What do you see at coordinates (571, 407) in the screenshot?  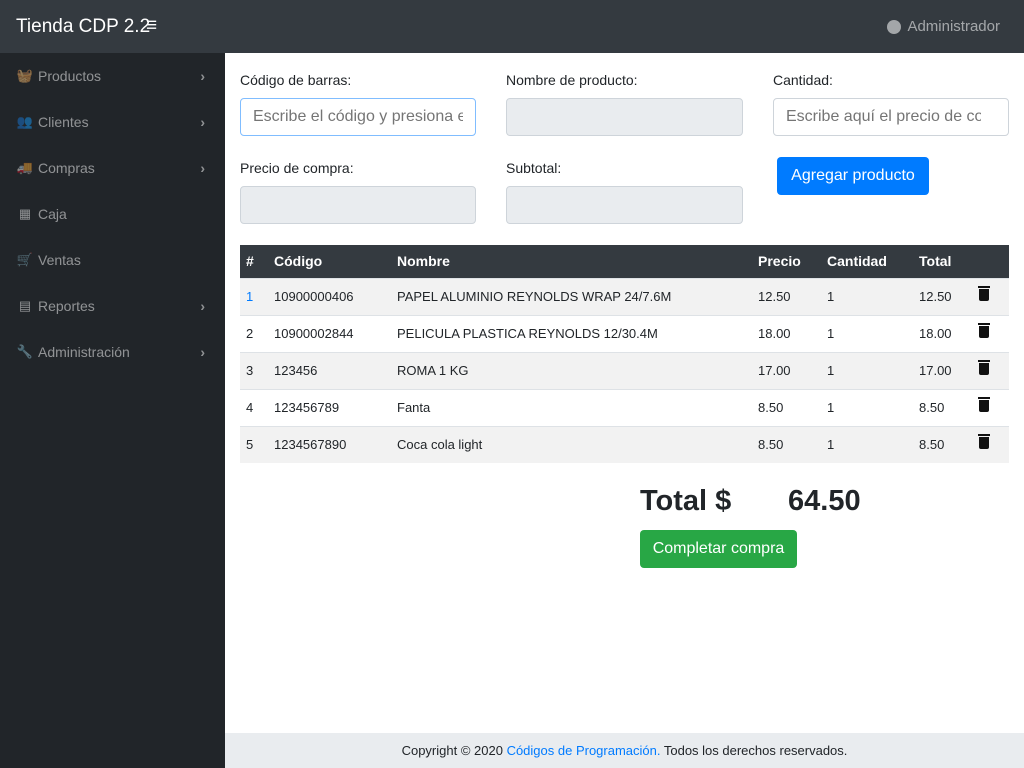 I see `table-cell: Fanta` at bounding box center [571, 407].